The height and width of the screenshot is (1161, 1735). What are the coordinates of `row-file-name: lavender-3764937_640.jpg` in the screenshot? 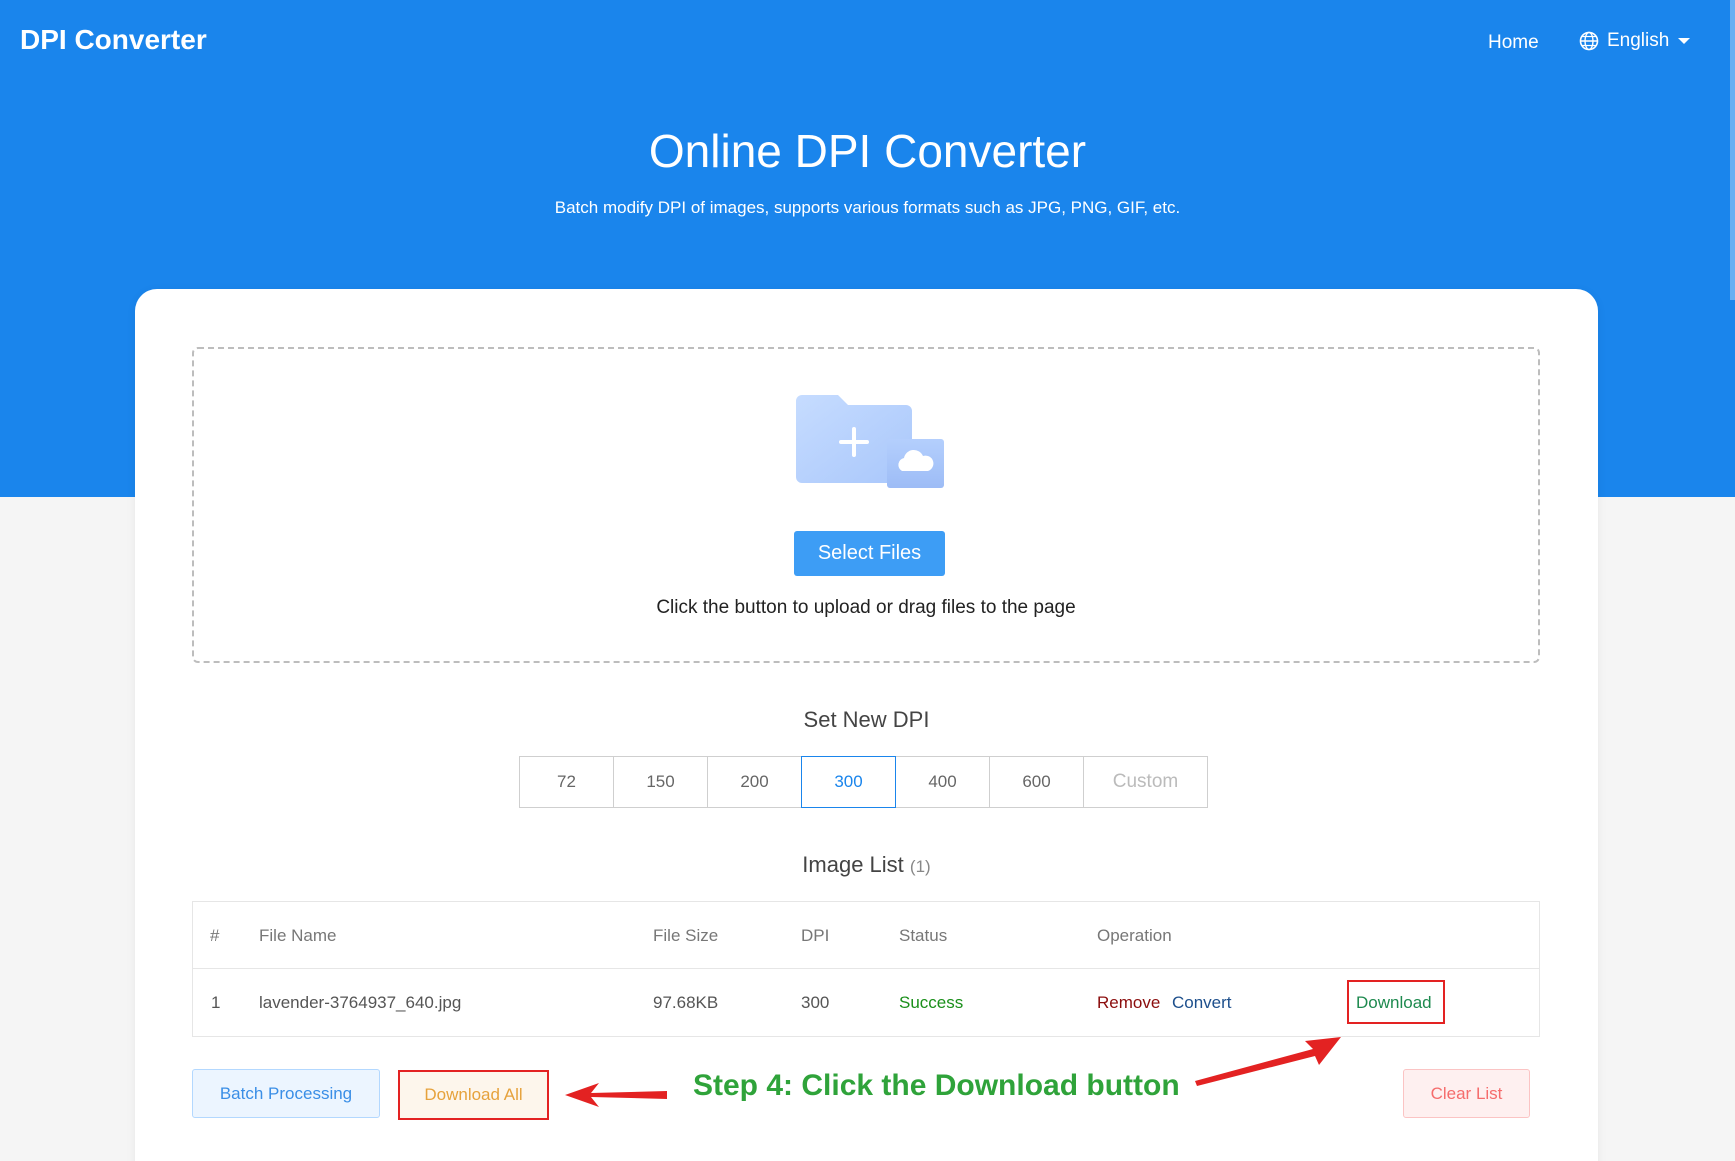 It's located at (360, 1002).